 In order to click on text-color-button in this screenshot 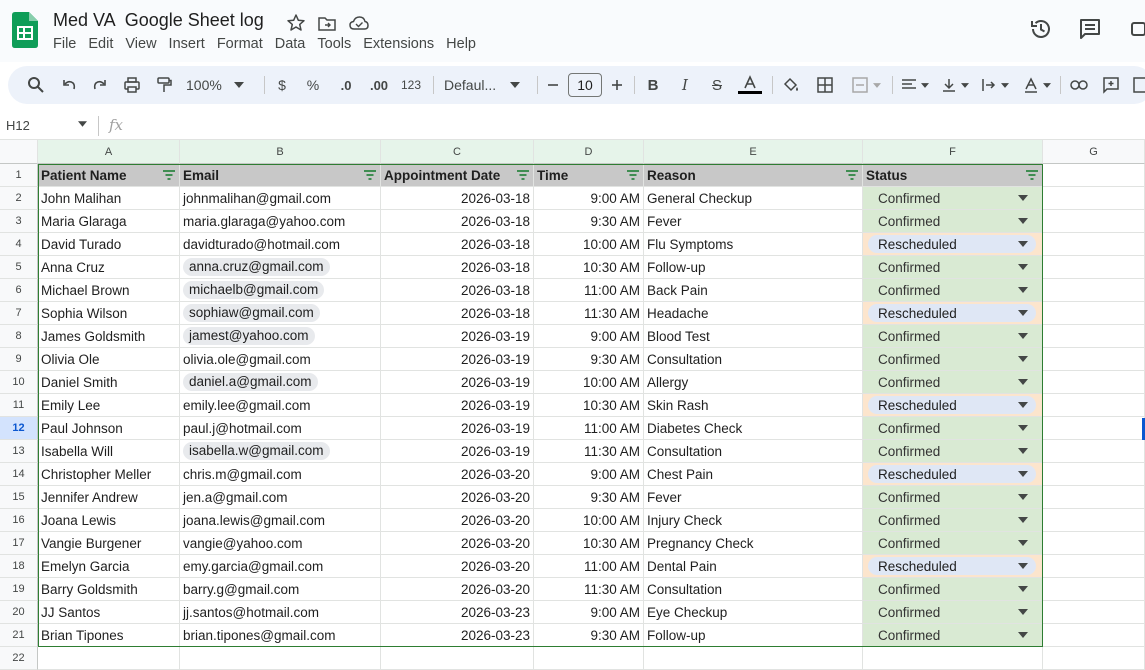, I will do `click(750, 85)`.